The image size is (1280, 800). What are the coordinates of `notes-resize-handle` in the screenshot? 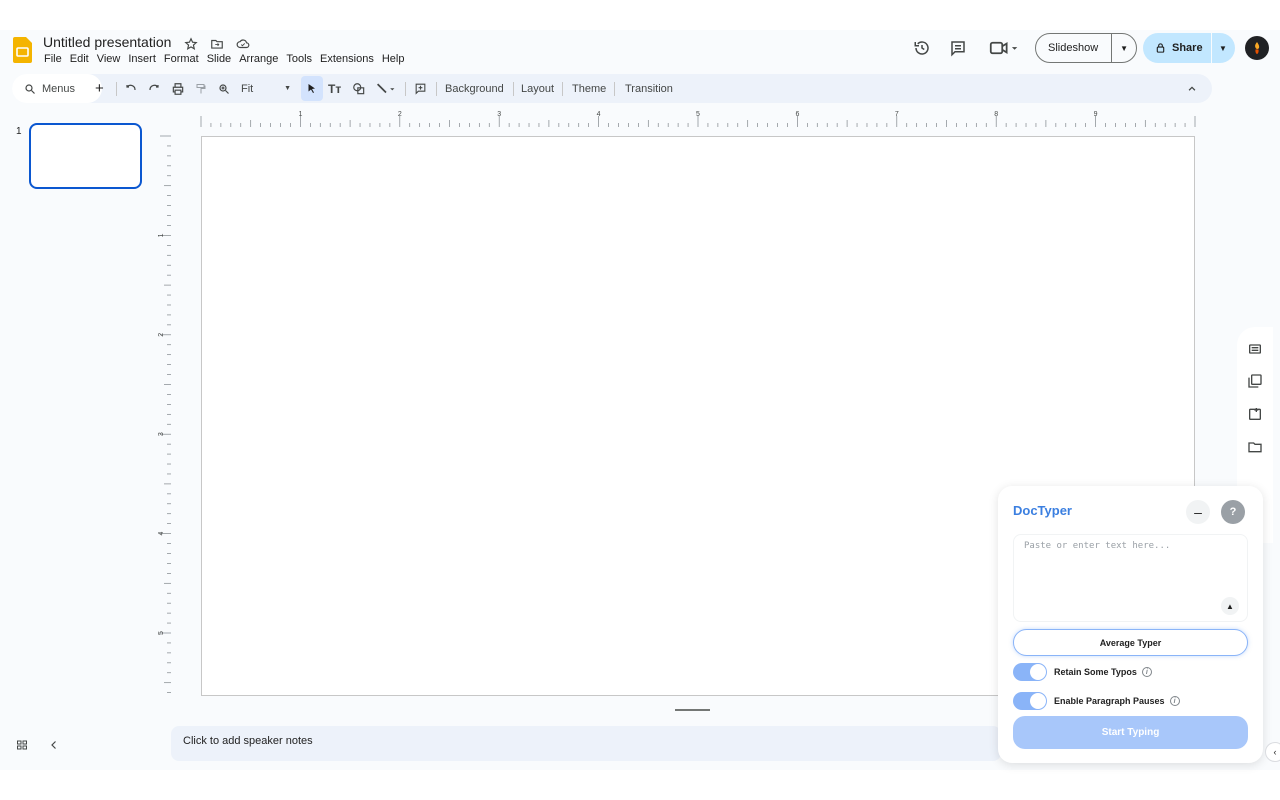 It's located at (692, 710).